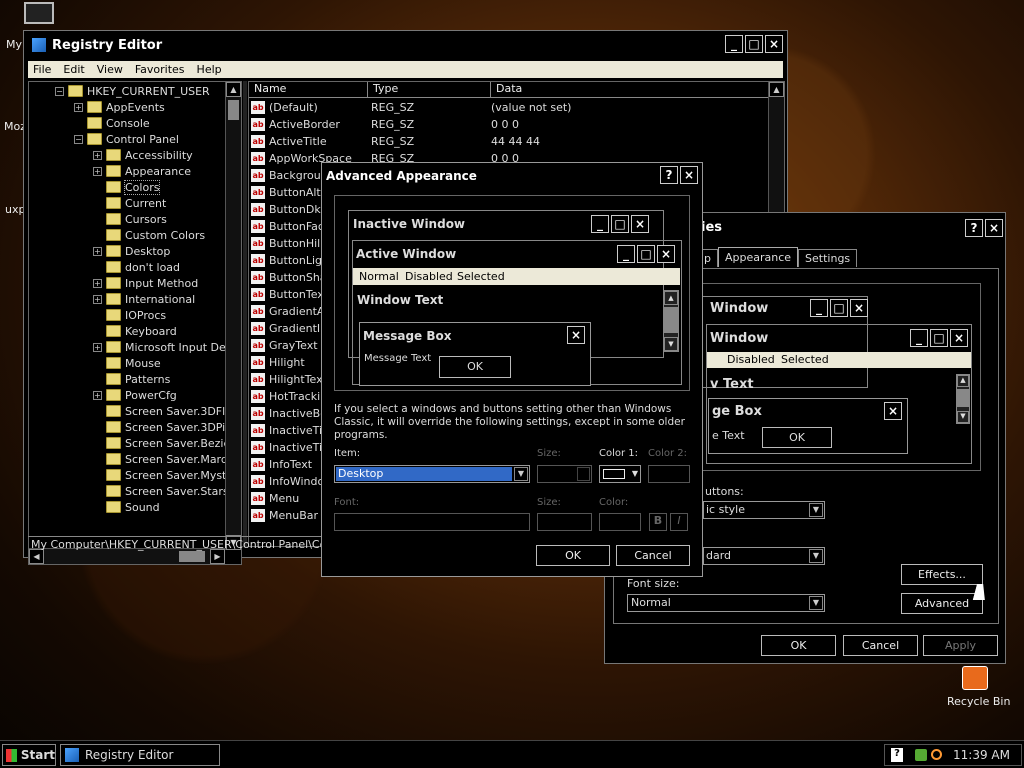 The height and width of the screenshot is (768, 1024). I want to click on scheme-dropdown: dard ▼, so click(764, 556).